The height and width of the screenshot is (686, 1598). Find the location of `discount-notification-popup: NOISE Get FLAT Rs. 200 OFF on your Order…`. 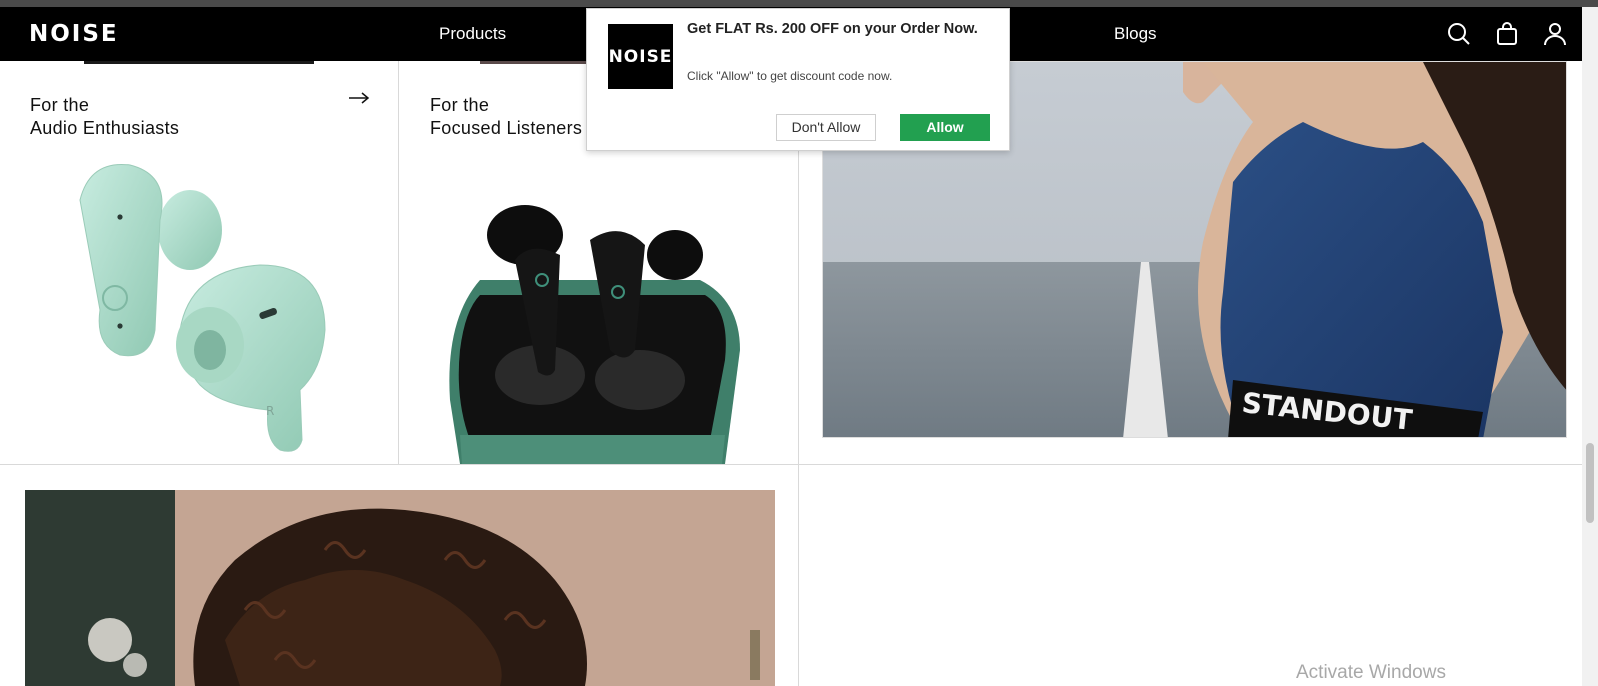

discount-notification-popup: NOISE Get FLAT Rs. 200 OFF on your Order… is located at coordinates (798, 79).